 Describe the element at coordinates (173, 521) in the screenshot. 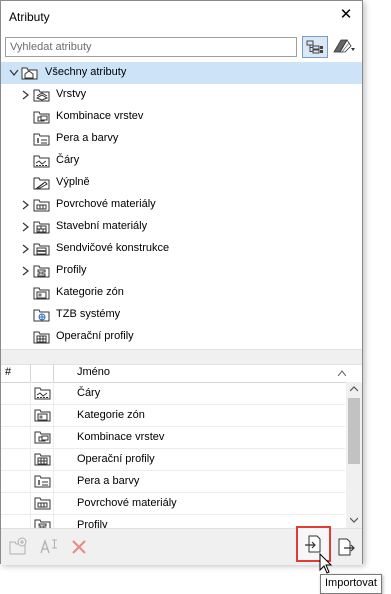

I see `list-row: Profily` at that location.